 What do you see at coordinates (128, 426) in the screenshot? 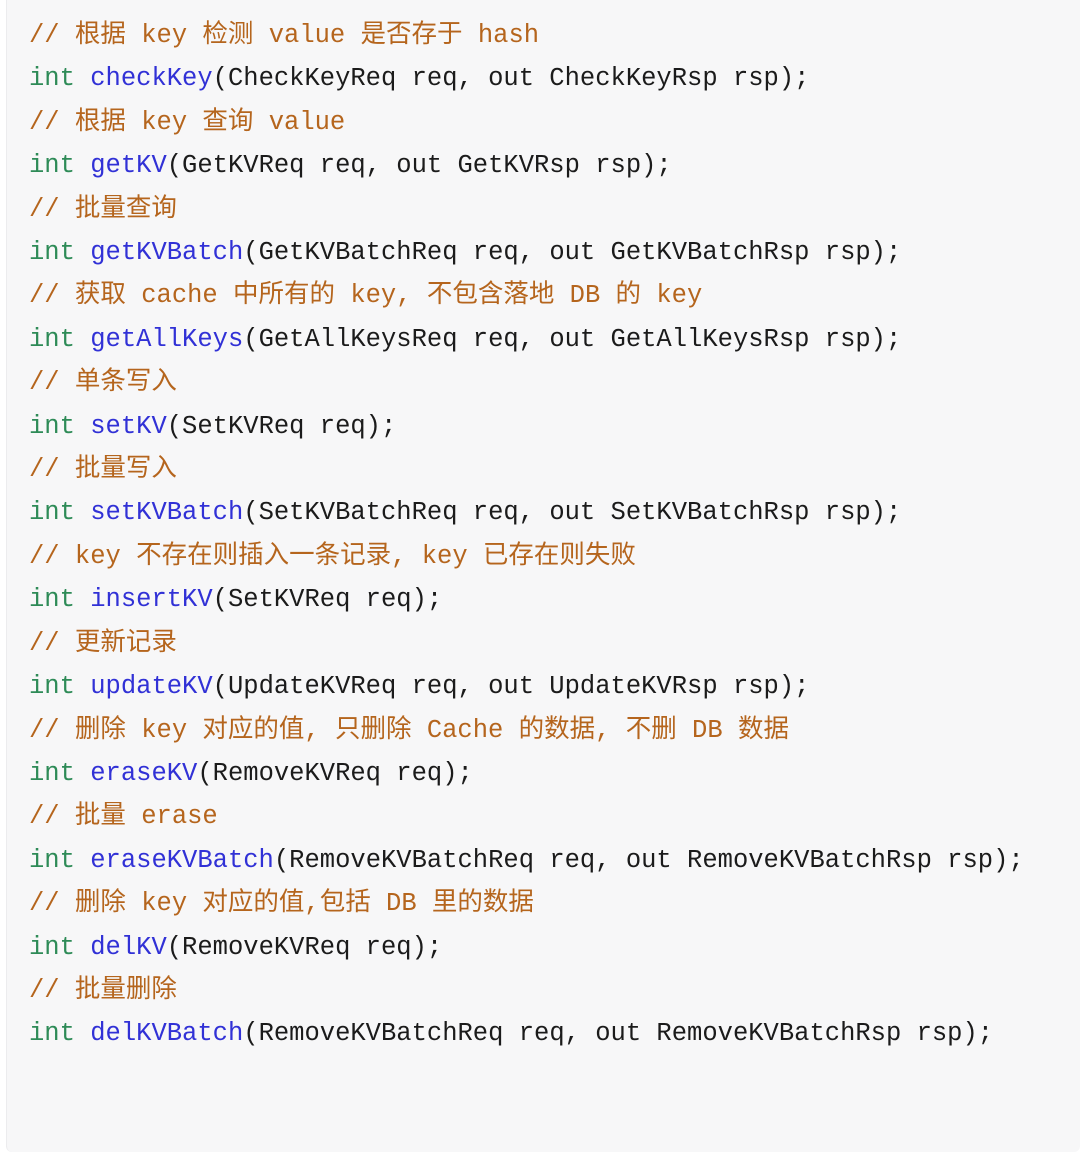
I see `code-token-function: setKV` at bounding box center [128, 426].